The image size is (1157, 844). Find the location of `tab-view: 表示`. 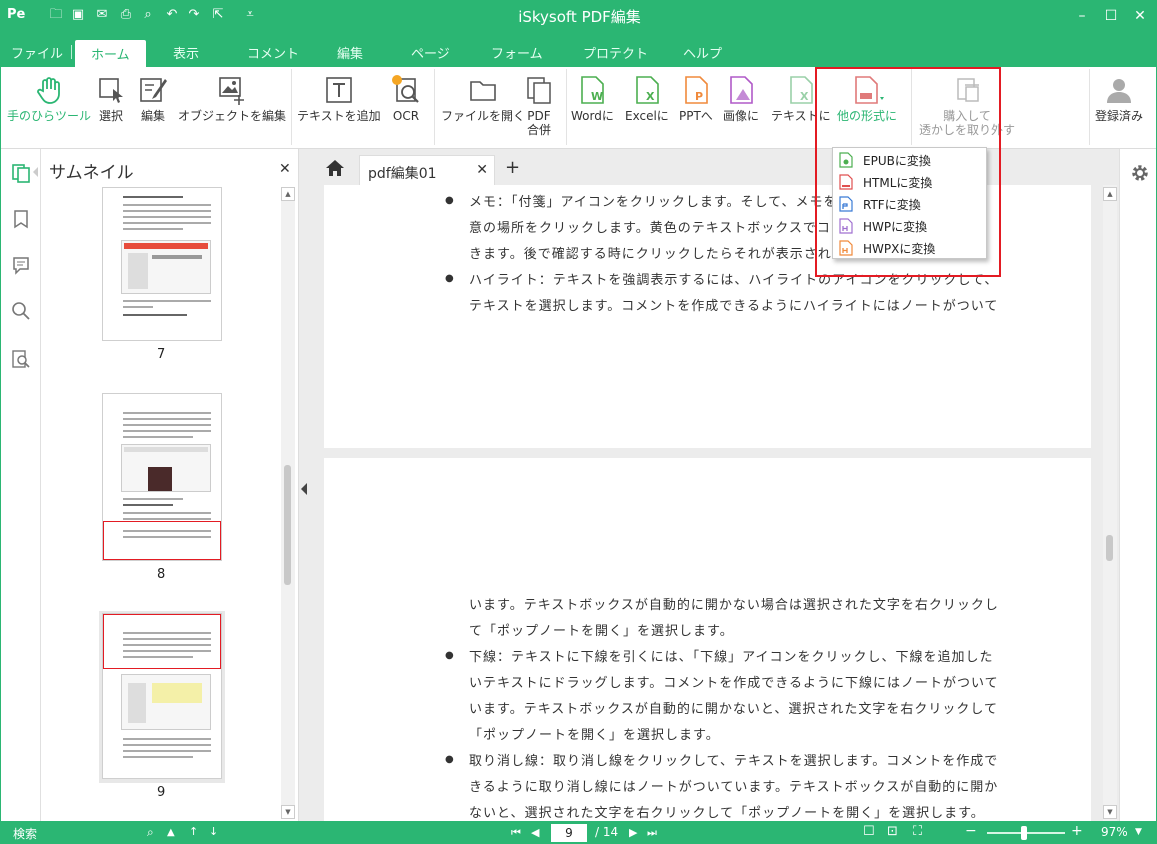

tab-view: 表示 is located at coordinates (186, 52).